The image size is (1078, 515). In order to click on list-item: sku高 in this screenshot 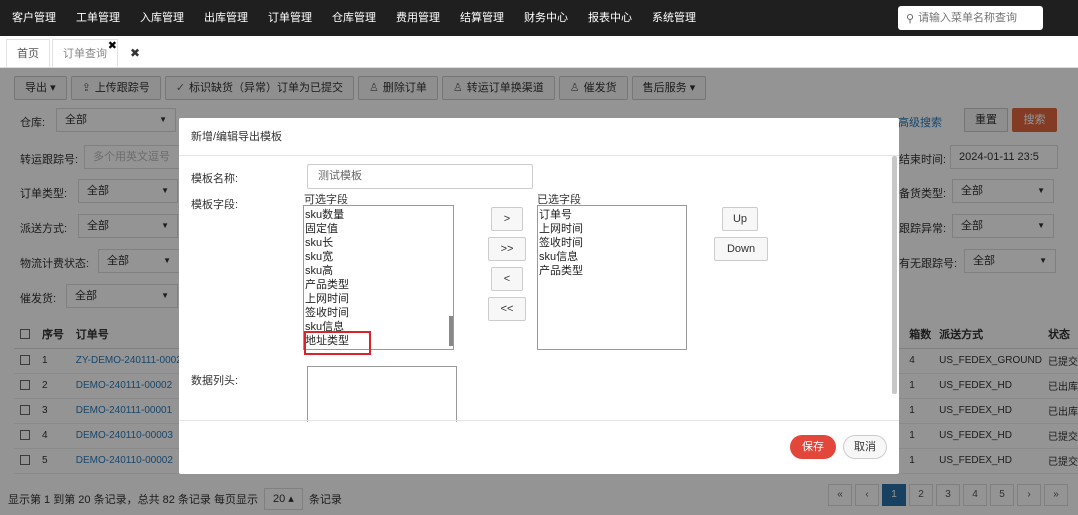, I will do `click(378, 271)`.